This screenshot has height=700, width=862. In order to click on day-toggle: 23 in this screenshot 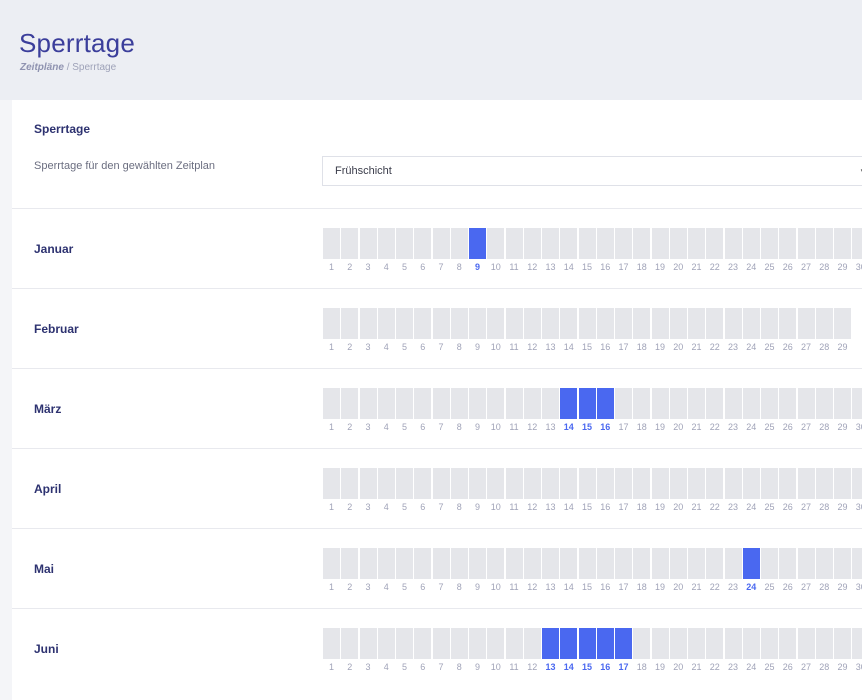, I will do `click(733, 573)`.